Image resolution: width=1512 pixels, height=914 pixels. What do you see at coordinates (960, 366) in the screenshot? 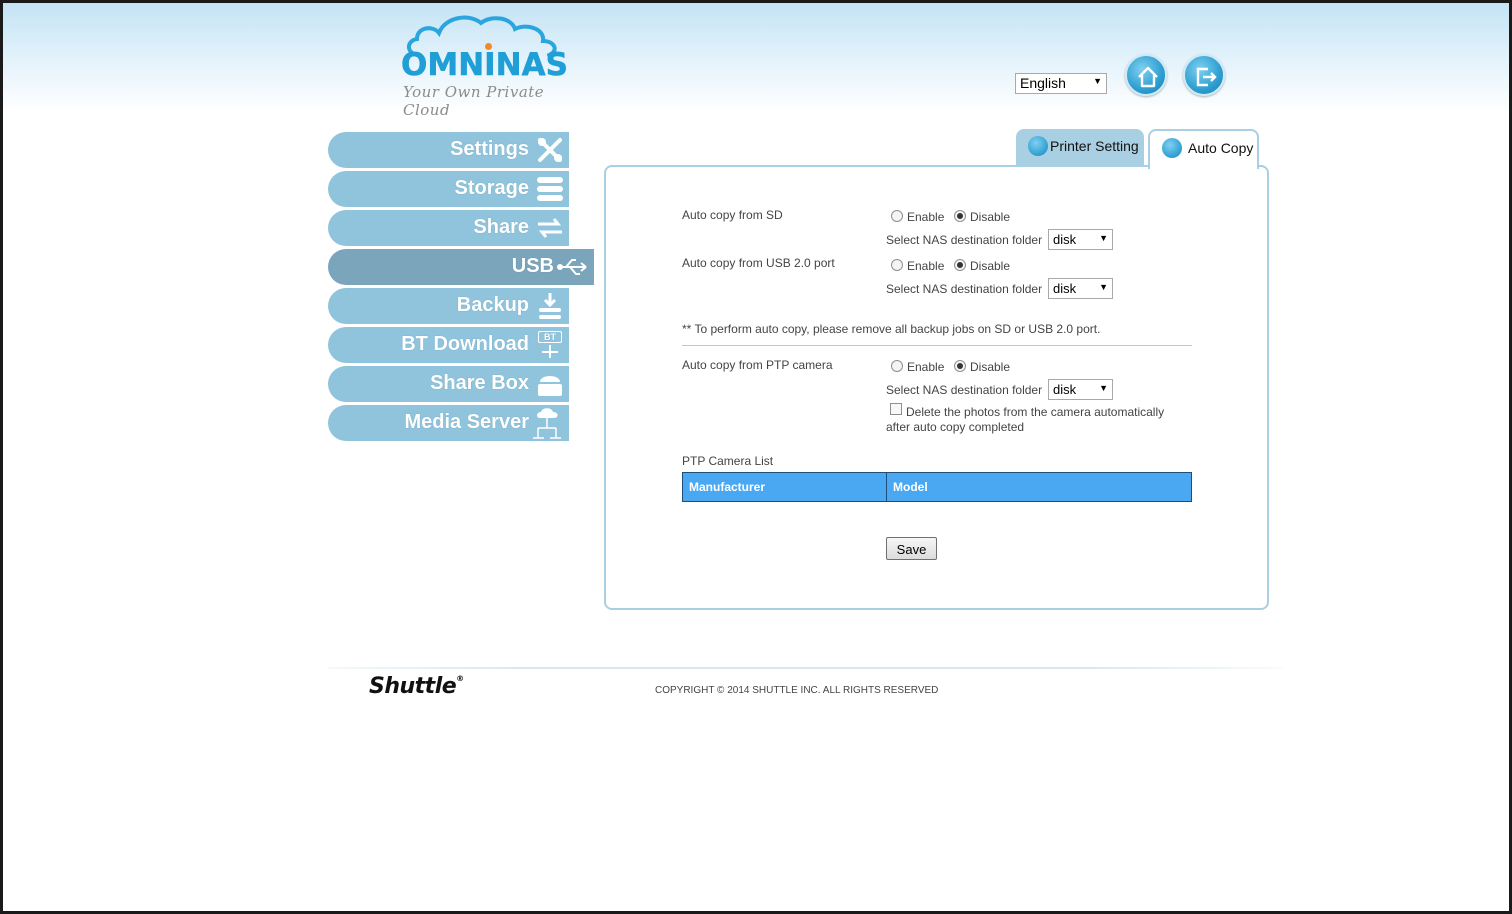
I see `ptp-disable-radio` at bounding box center [960, 366].